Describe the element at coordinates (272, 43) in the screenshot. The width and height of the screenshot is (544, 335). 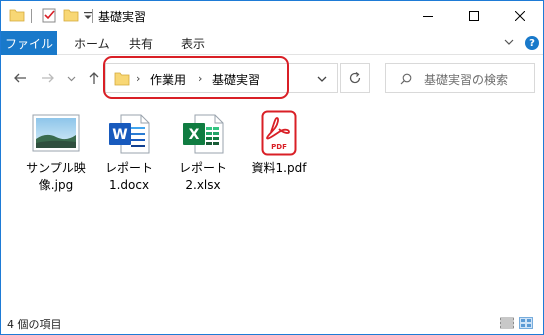
I see `ribbon-tabs: ファイル ホーム 共有 表示 ?` at that location.